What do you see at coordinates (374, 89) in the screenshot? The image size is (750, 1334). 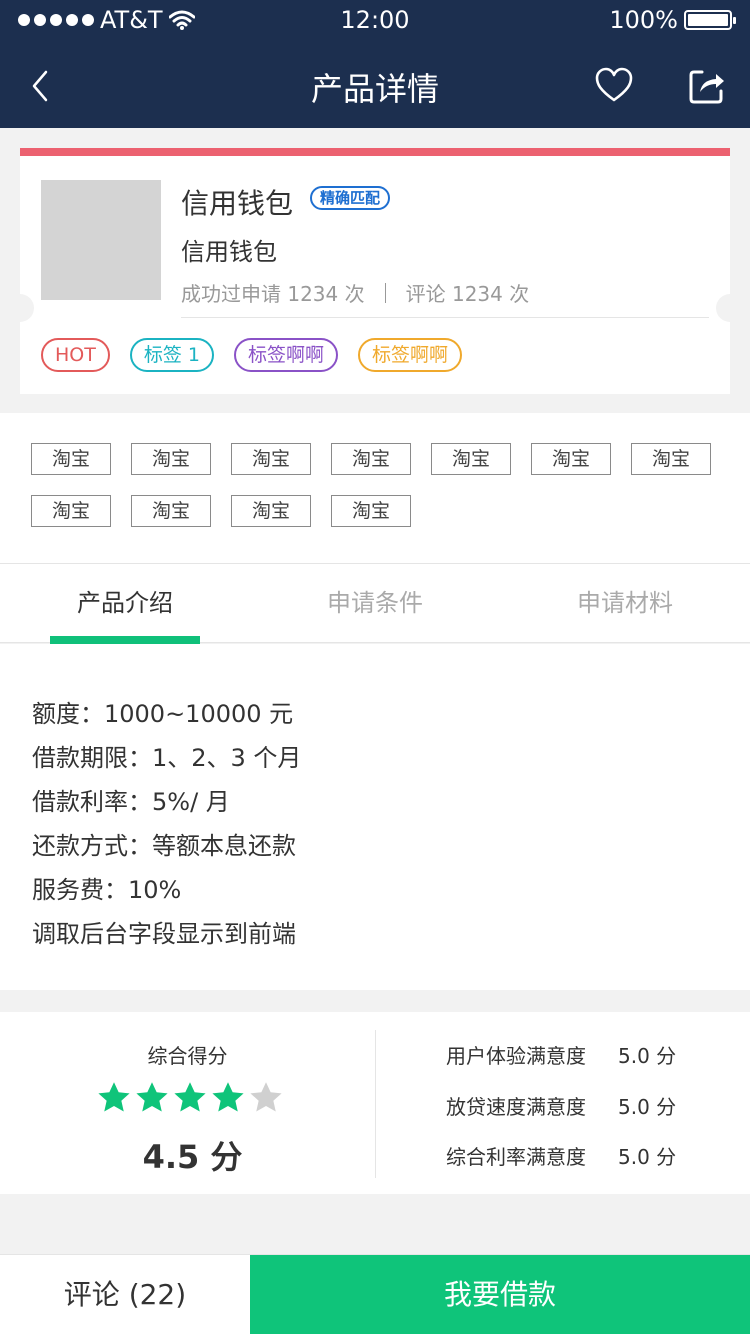 I see `page-title: 产品详情` at bounding box center [374, 89].